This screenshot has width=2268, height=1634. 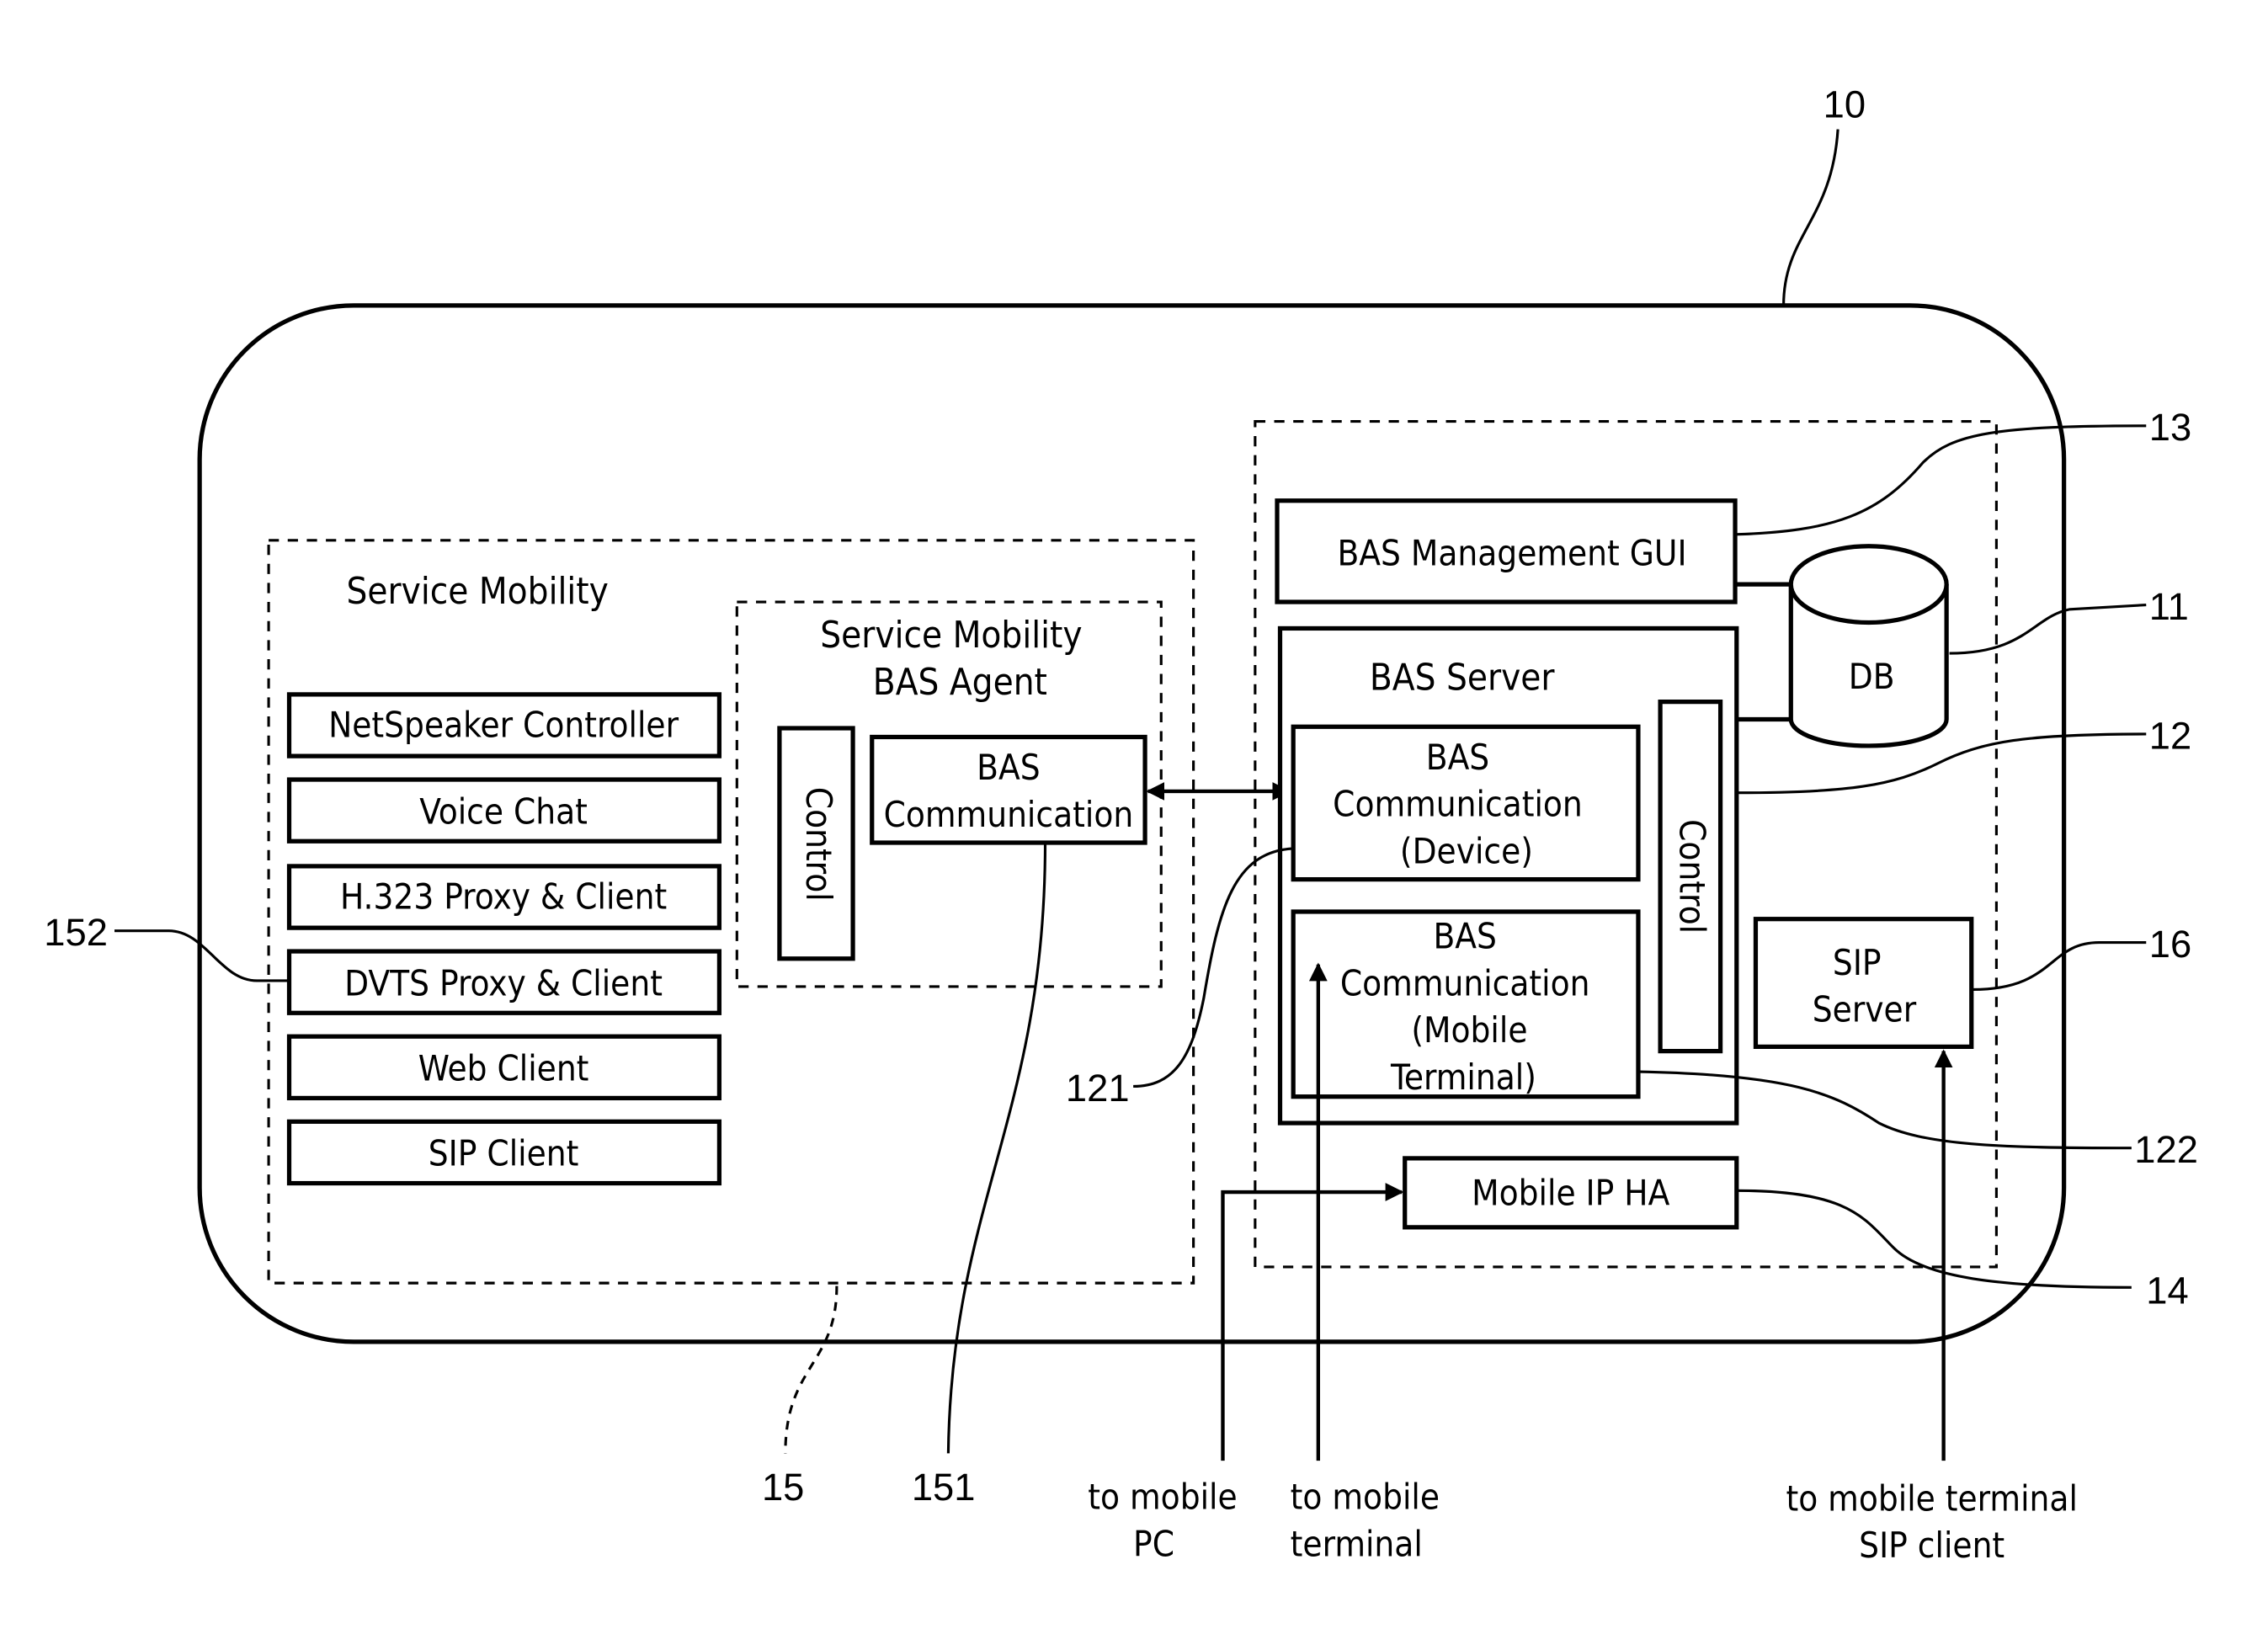 I want to click on ref-label-152: 152, so click(x=76, y=933).